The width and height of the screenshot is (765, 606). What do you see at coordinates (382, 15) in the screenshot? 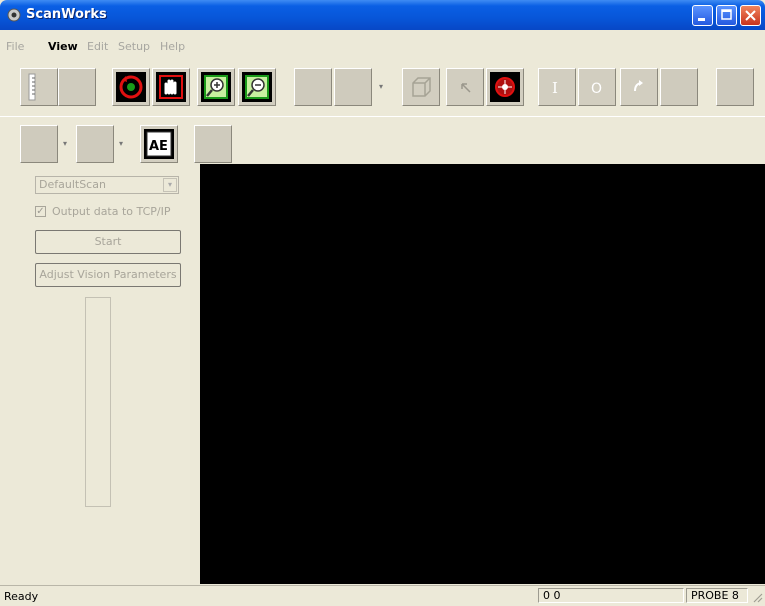
I see `title-bar: ScanWorks` at bounding box center [382, 15].